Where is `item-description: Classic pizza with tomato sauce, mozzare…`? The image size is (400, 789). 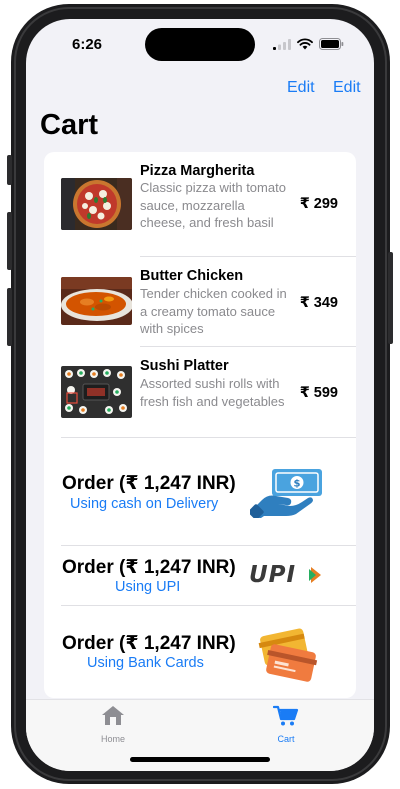 item-description: Classic pizza with tomato sauce, mozzare… is located at coordinates (213, 205).